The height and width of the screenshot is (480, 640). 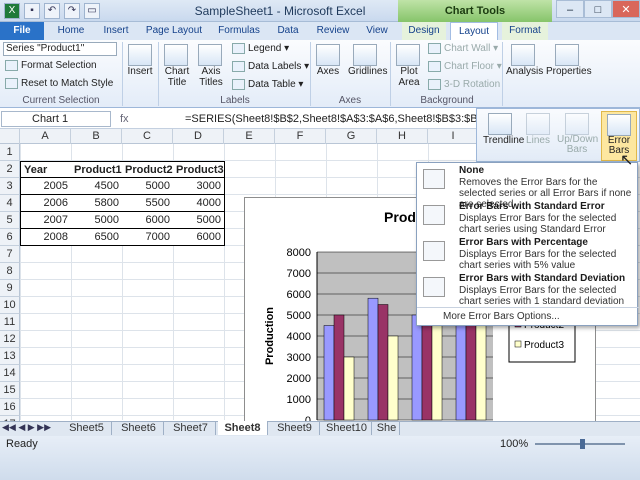 What do you see at coordinates (10, 271) in the screenshot?
I see `row-header: 8` at bounding box center [10, 271].